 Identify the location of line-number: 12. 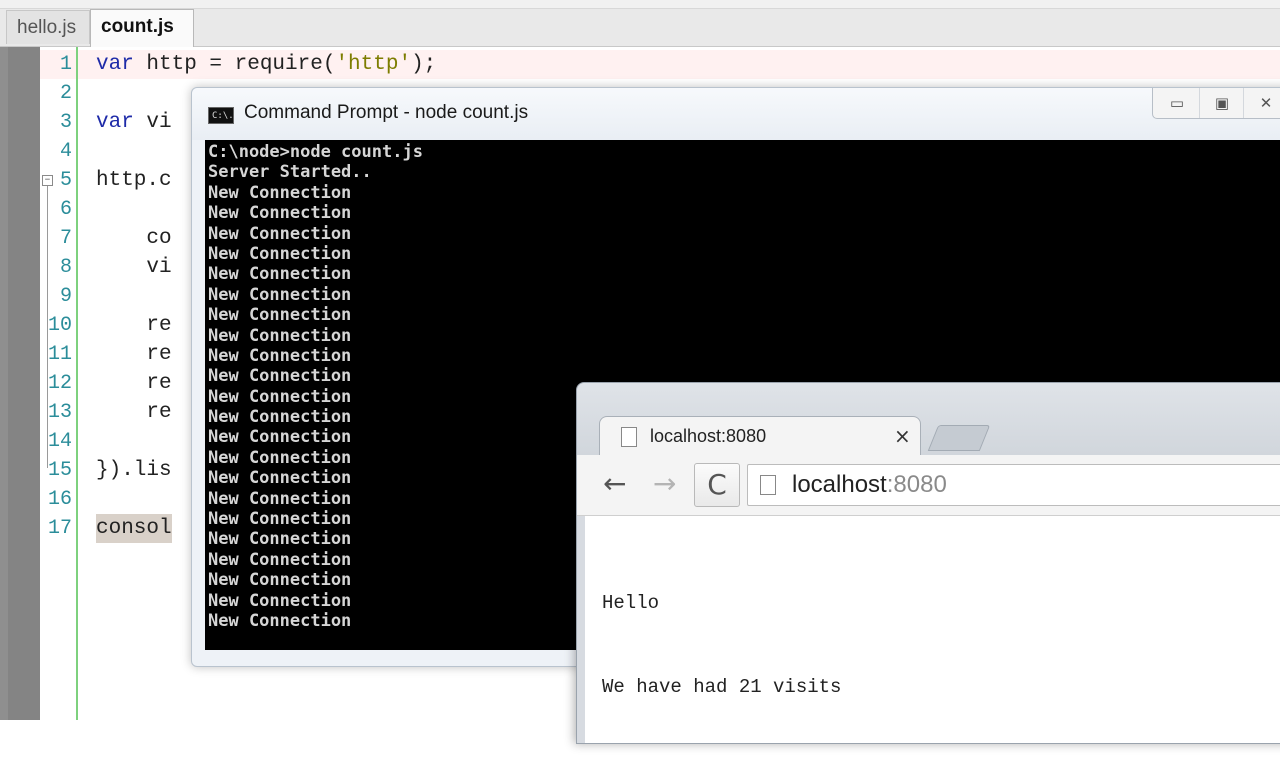
(59, 383).